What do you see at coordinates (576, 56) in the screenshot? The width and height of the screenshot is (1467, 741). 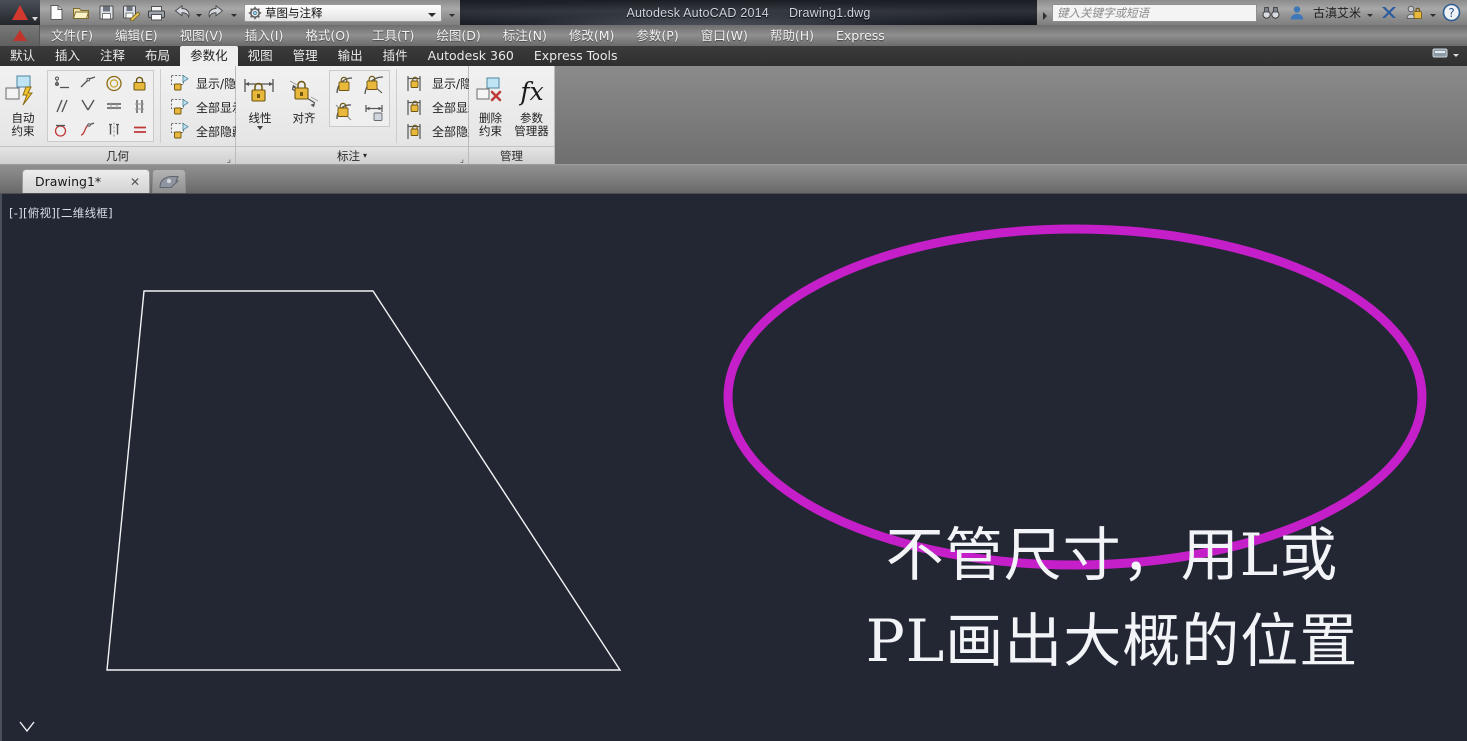 I see `tab-express-tools: Express Tools` at bounding box center [576, 56].